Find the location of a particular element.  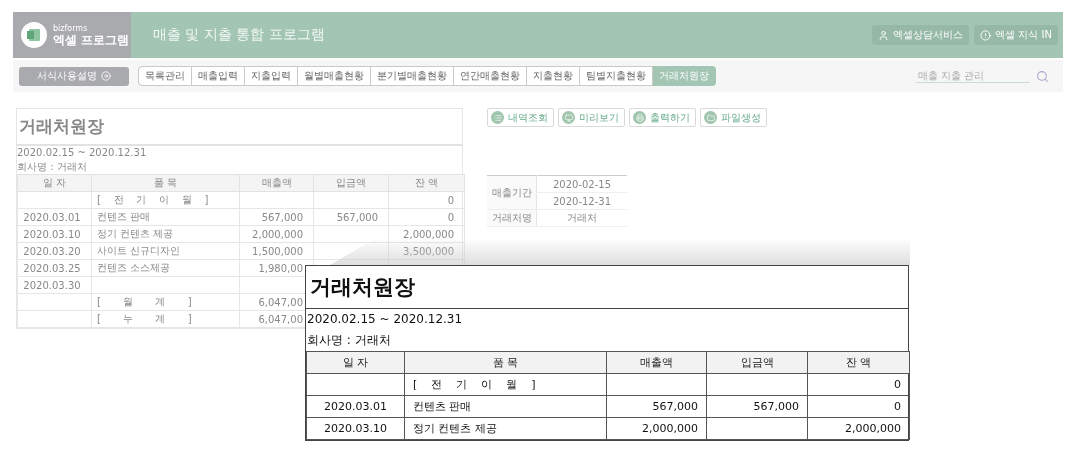

brand-tagline: bizforms is located at coordinates (71, 28).